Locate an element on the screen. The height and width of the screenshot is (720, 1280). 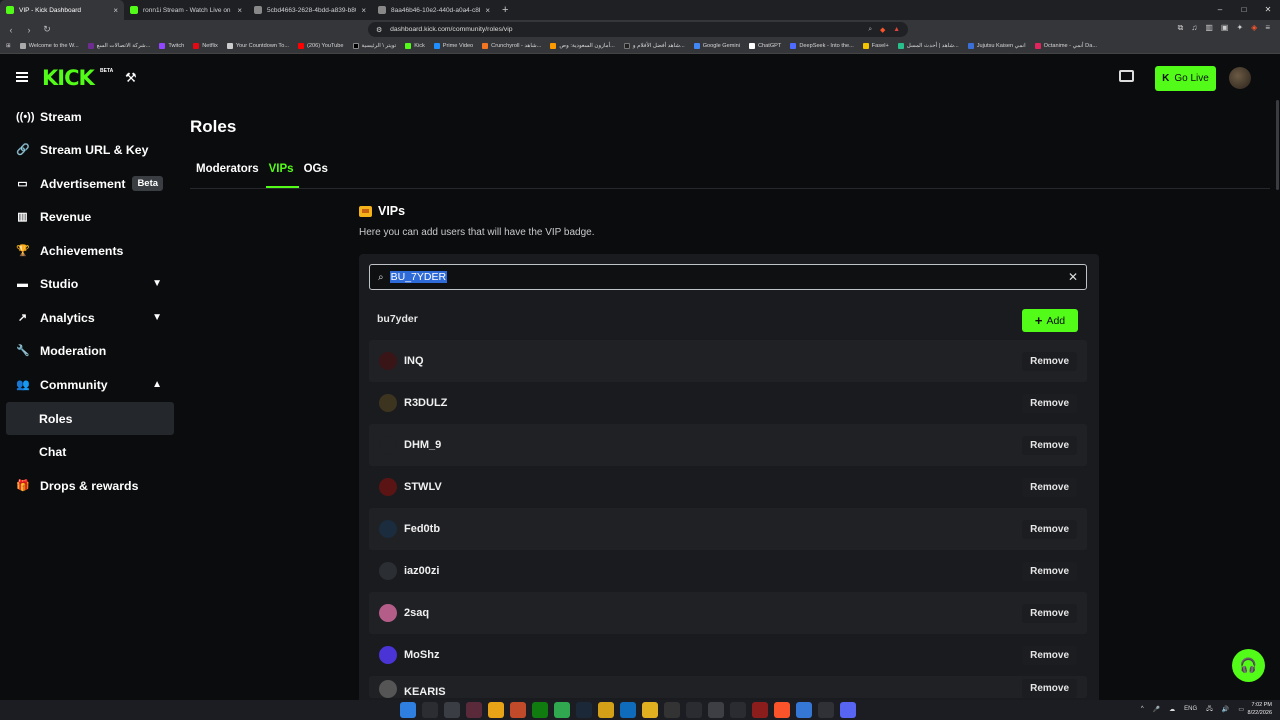
brave-icon is located at coordinates (782, 710).